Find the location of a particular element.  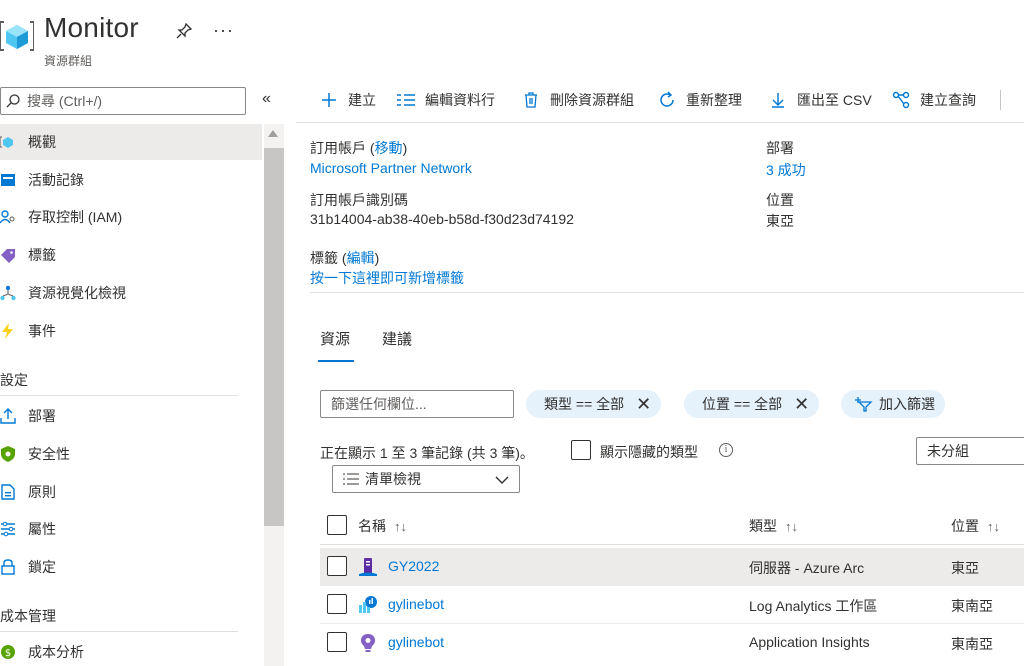

collapse-sidebar-icon: « is located at coordinates (266, 99).